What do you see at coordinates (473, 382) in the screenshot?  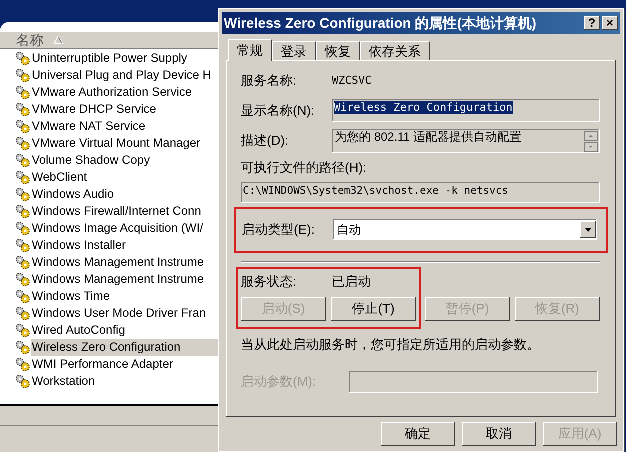 I see `start-parameters-field` at bounding box center [473, 382].